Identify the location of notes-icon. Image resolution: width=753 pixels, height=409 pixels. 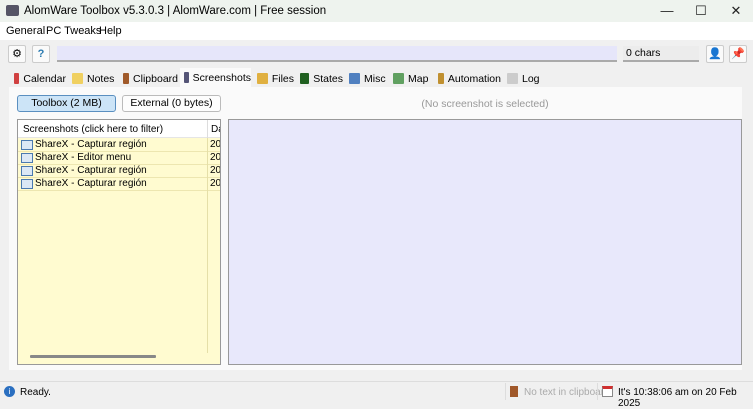
(77, 78).